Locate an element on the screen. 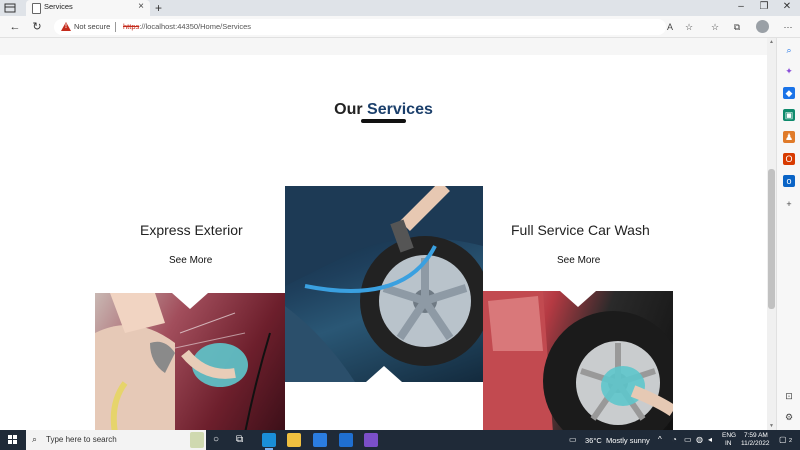 The image size is (800, 450). full-service-photo is located at coordinates (578, 360).